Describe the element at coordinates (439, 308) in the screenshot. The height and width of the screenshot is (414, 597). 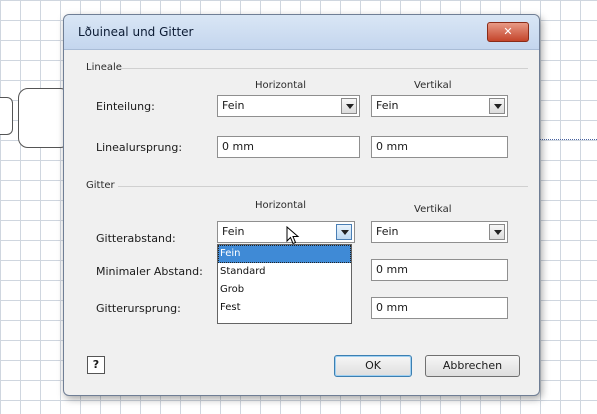
I see `gitterursprung-vertical-field: 0 mm` at that location.